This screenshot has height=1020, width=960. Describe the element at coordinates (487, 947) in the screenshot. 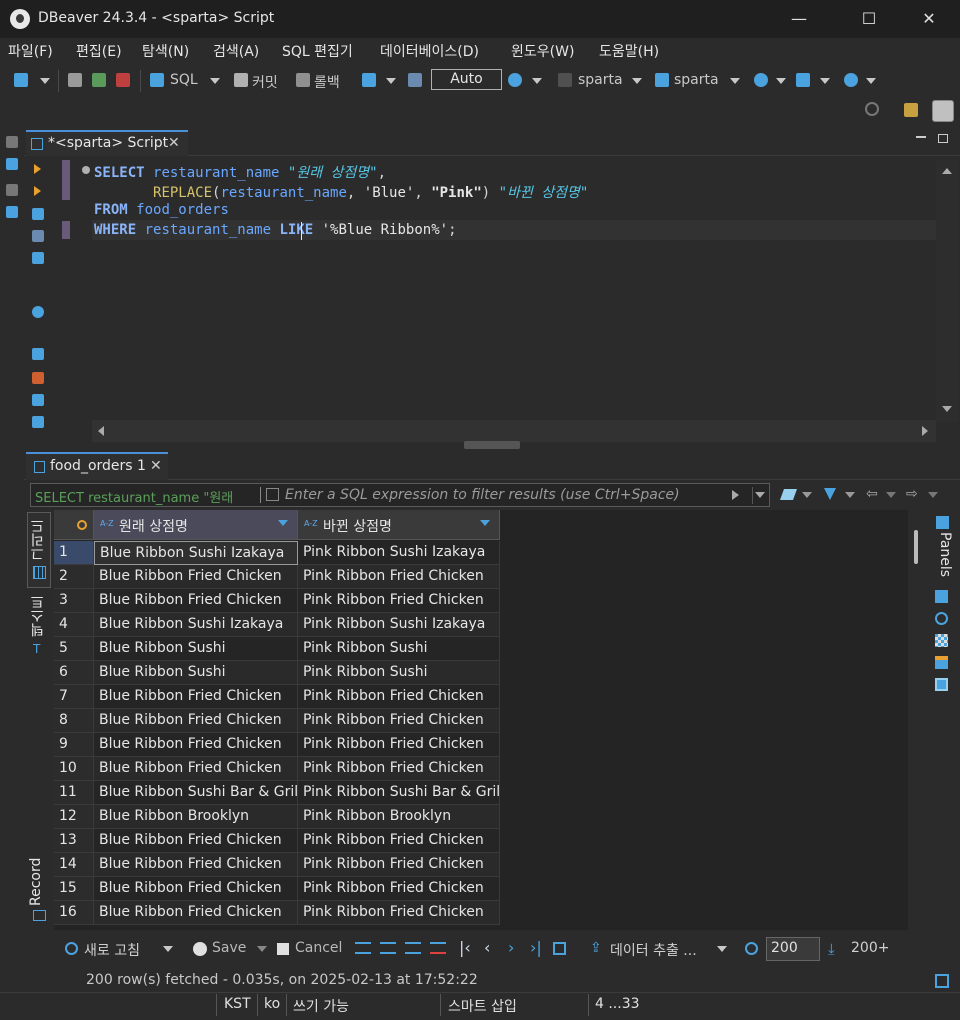

I see `prev-page-icon: ‹` at that location.